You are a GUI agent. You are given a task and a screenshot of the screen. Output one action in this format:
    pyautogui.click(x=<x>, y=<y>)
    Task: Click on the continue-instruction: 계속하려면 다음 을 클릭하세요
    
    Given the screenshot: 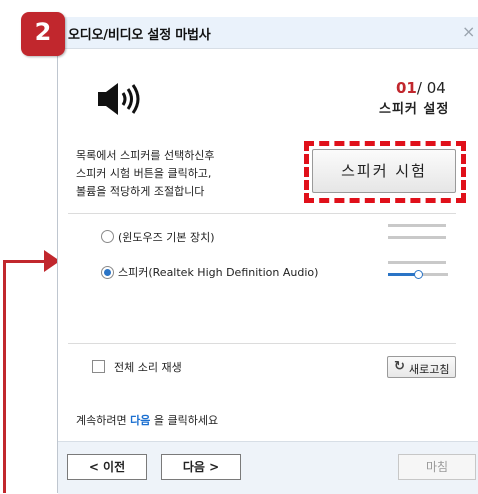 What is the action you would take?
    pyautogui.click(x=147, y=420)
    